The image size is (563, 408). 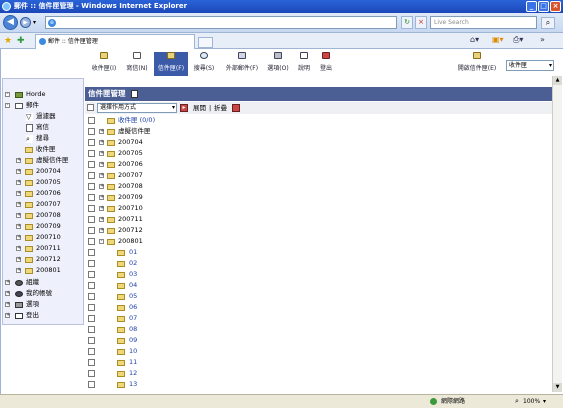 I want to click on collapse-all-icon, so click(x=236, y=108).